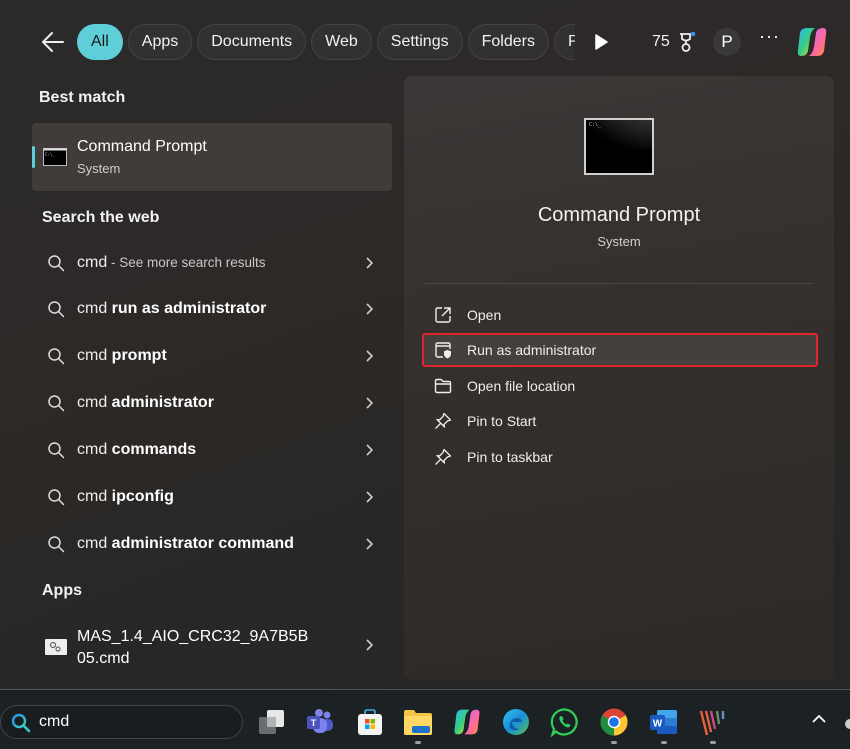 This screenshot has width=850, height=749. I want to click on chip-web: Web, so click(341, 42).